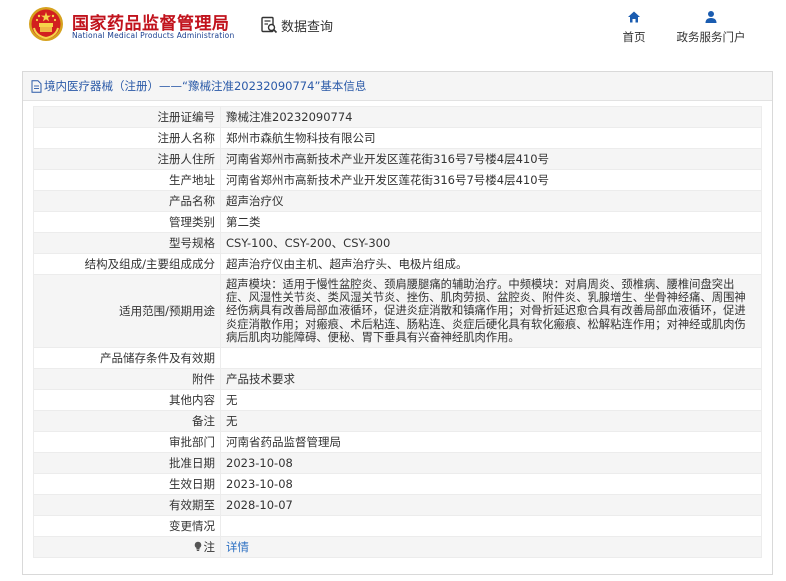 This screenshot has width=786, height=581. Describe the element at coordinates (127, 159) in the screenshot. I see `row-label: 注册人住所` at that location.